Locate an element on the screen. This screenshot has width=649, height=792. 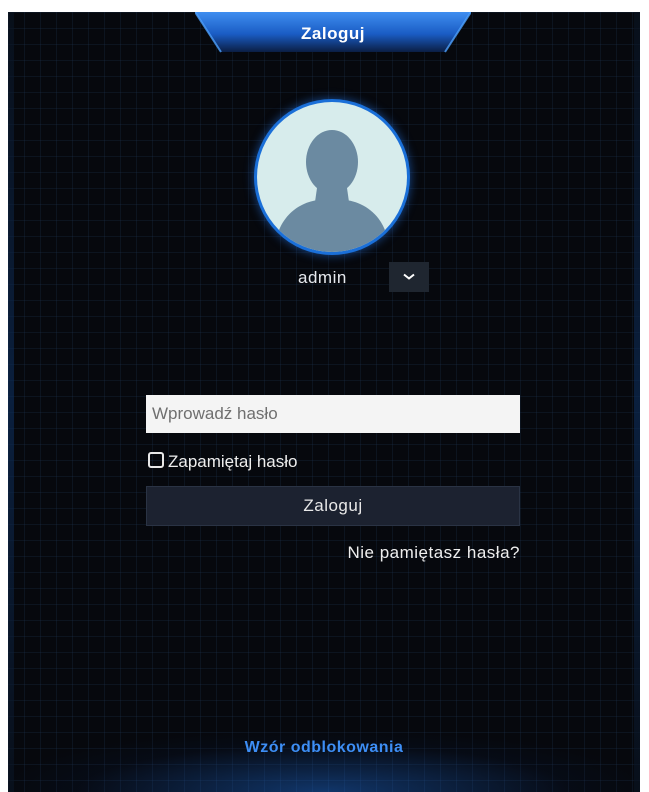
user-silhouette-icon is located at coordinates (332, 177).